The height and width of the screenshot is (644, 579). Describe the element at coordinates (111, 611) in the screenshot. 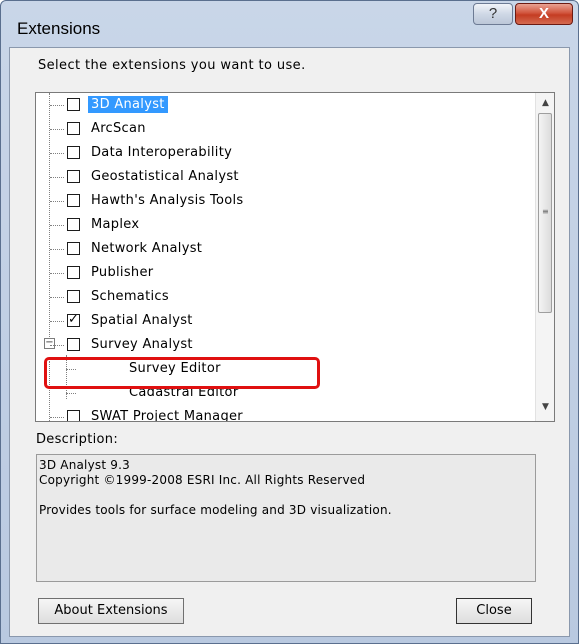

I see `about-extensions-button: About Extensions` at that location.